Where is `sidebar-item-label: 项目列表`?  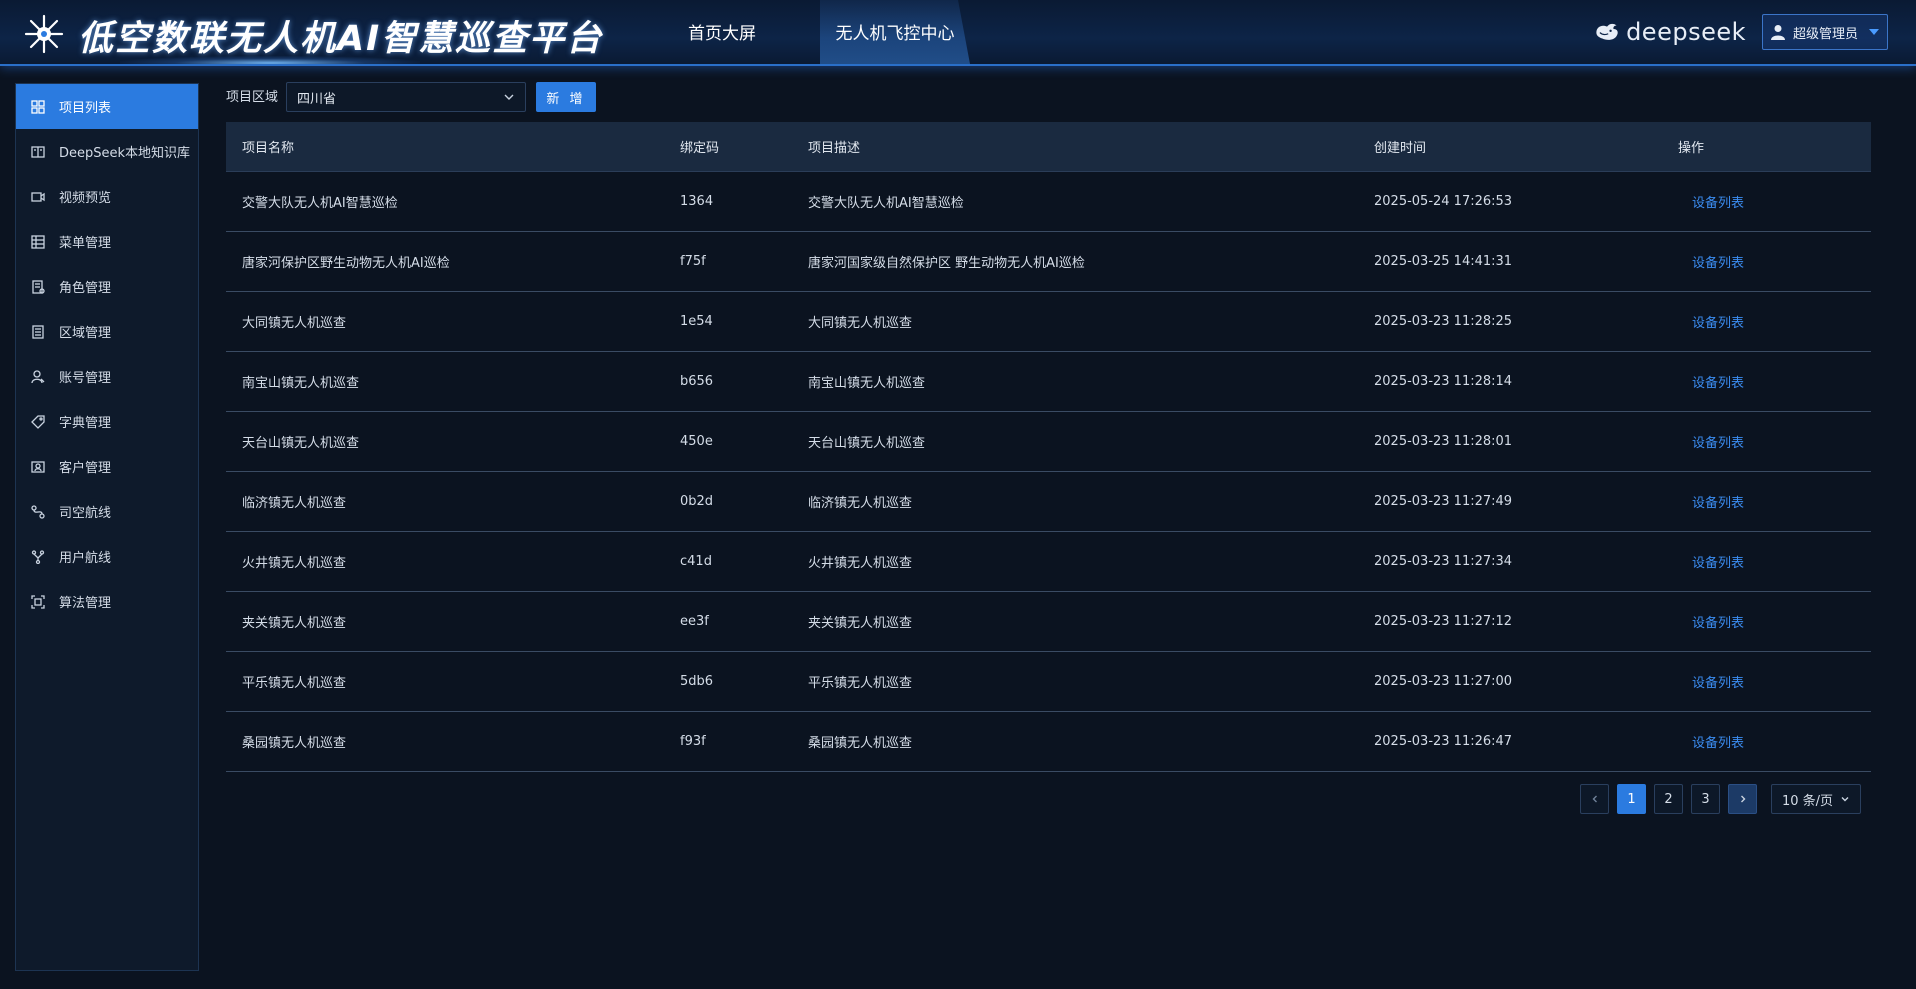
sidebar-item-label: 项目列表 is located at coordinates (85, 108).